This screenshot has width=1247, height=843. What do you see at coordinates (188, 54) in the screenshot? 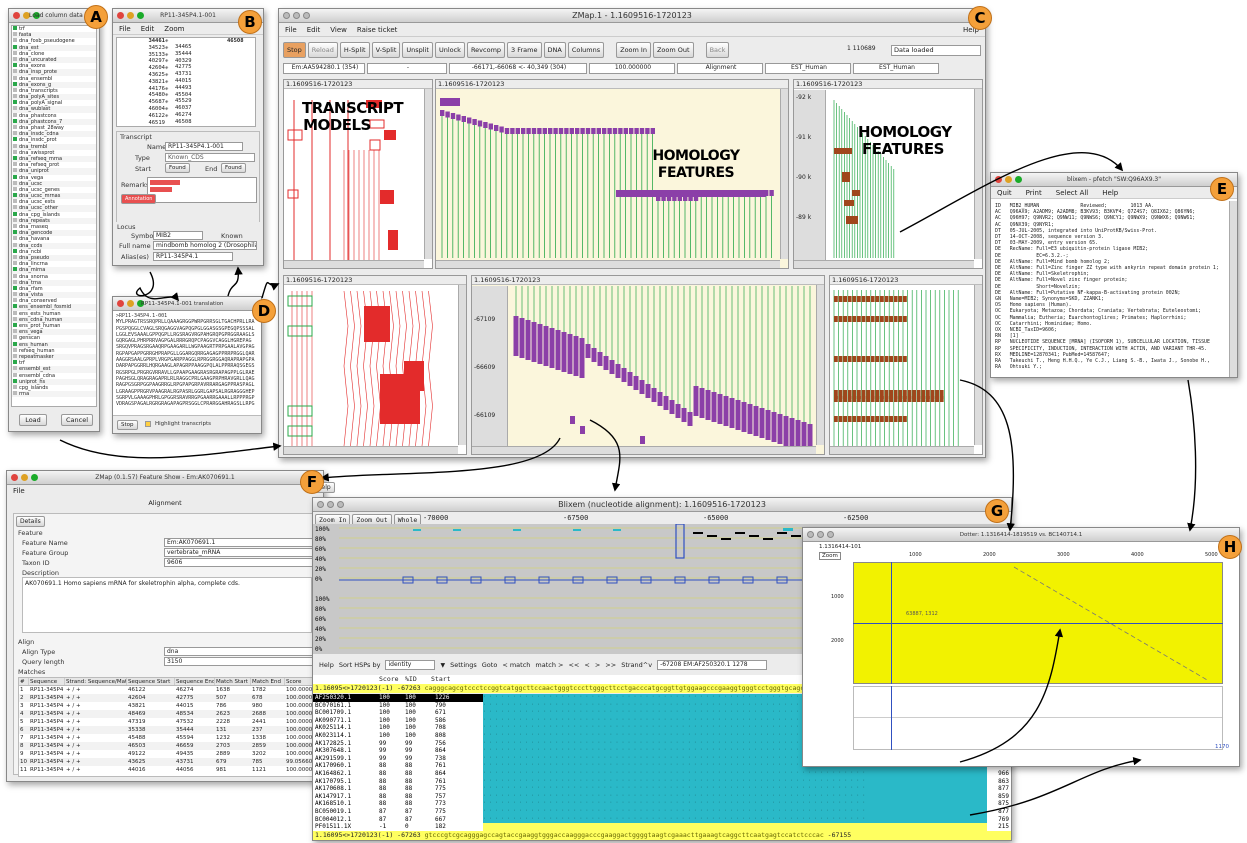
I see `exon-end: 35444` at bounding box center [188, 54].